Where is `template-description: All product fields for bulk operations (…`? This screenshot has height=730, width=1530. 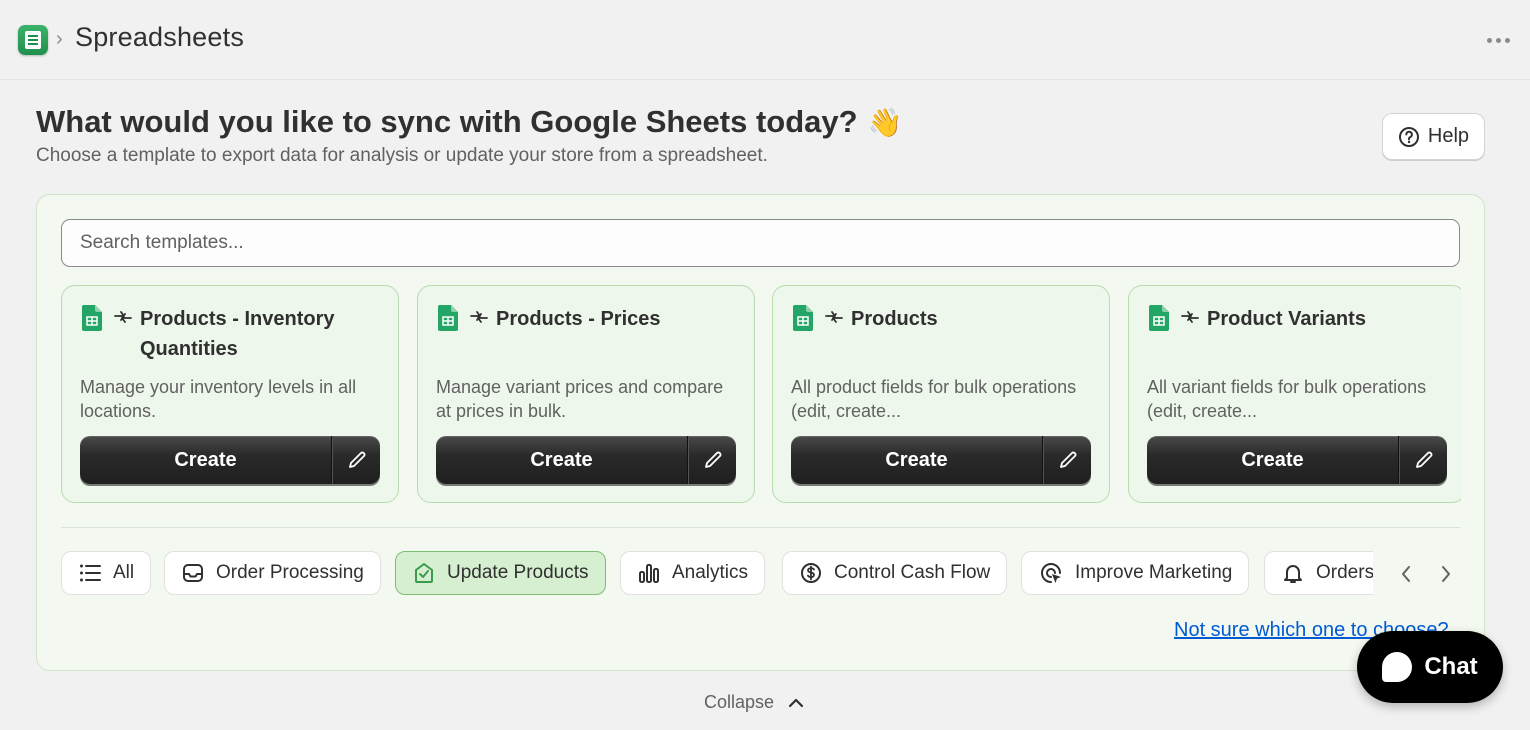
template-description: All product fields for bulk operations (… is located at coordinates (934, 399).